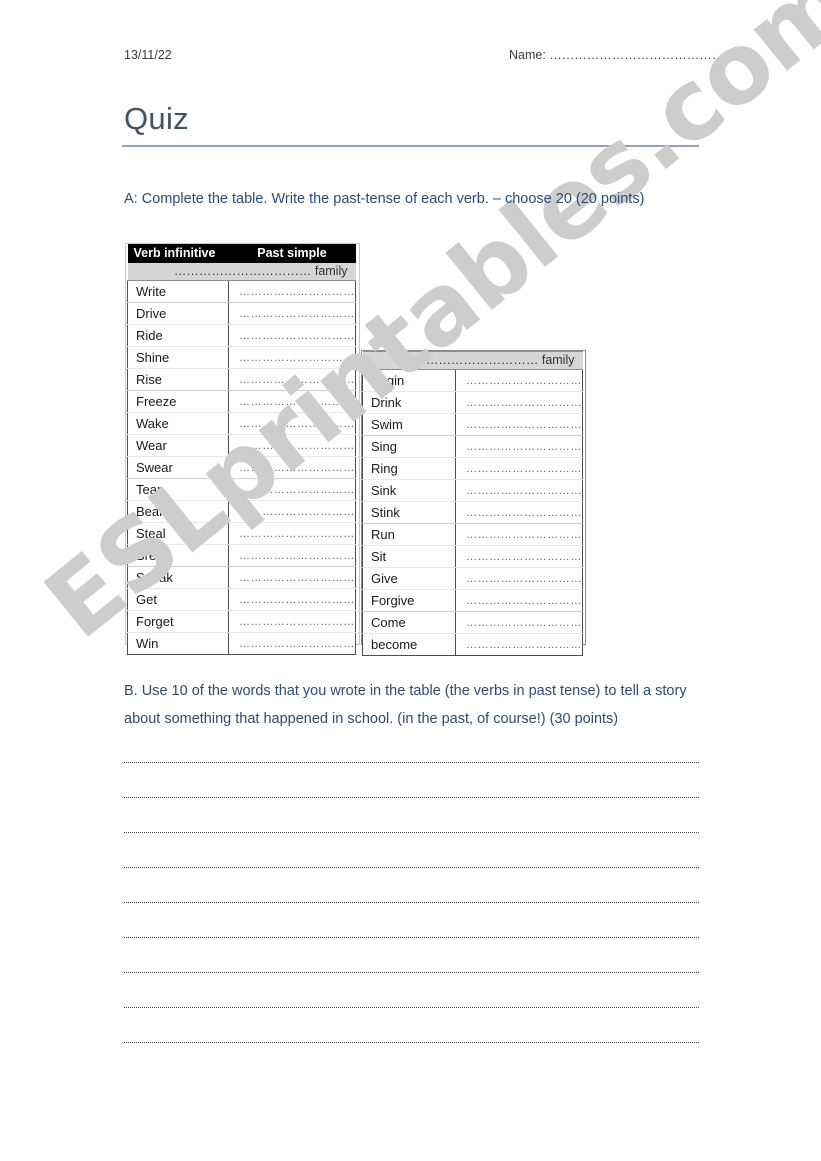 This screenshot has width=821, height=1161. Describe the element at coordinates (409, 556) in the screenshot. I see `verb-infinitive-cell: Sit` at that location.